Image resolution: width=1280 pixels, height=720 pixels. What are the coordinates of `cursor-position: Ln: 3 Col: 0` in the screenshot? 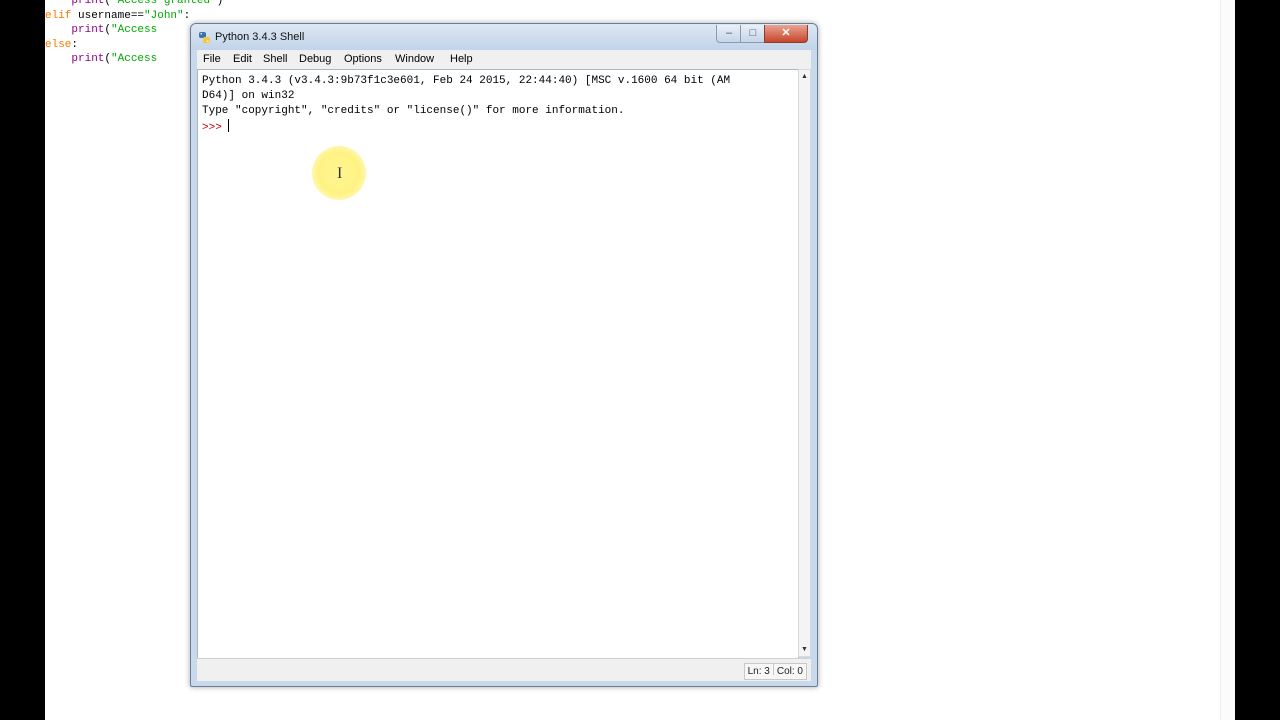 It's located at (775, 671).